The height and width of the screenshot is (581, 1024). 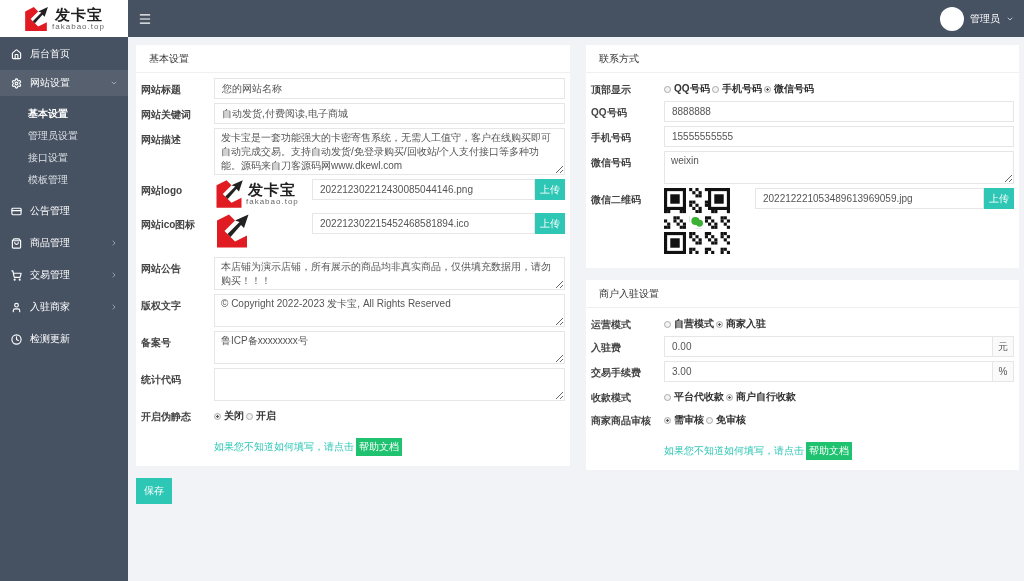 What do you see at coordinates (161, 90) in the screenshot?
I see `field-label: 网站标题` at bounding box center [161, 90].